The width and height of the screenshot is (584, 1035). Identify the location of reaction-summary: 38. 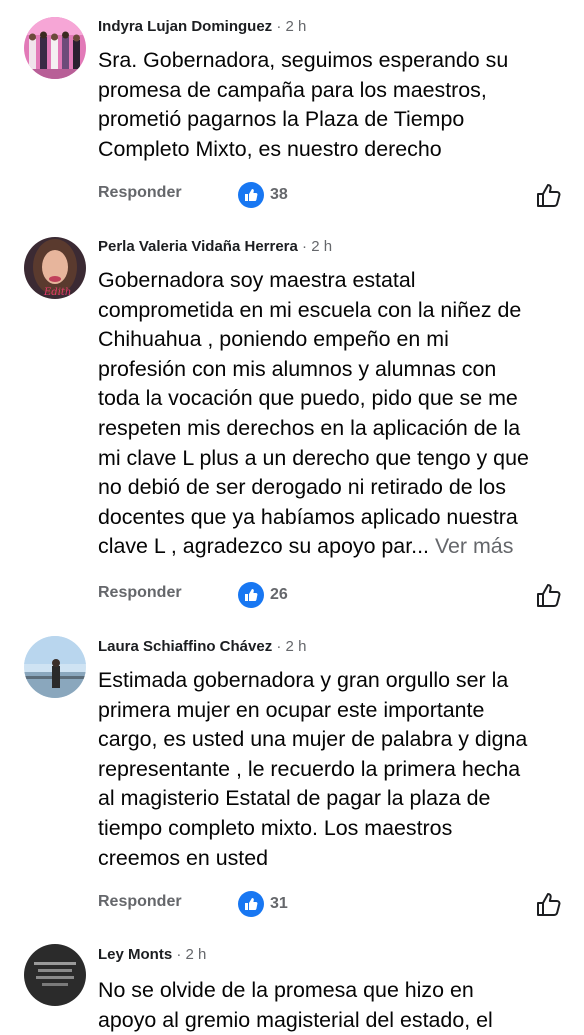
(263, 195).